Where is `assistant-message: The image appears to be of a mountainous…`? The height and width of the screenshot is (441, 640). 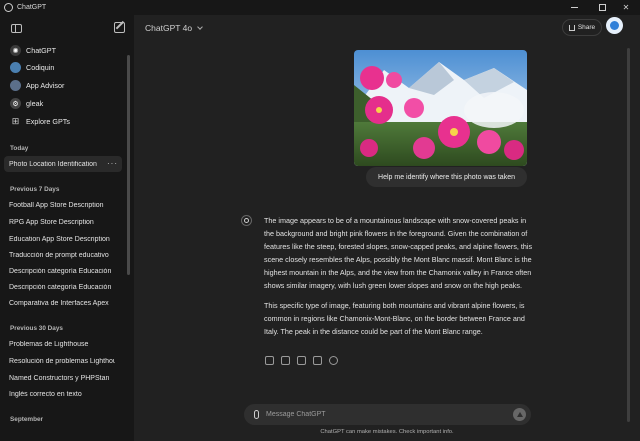 assistant-message: The image appears to be of a mountainous… is located at coordinates (399, 276).